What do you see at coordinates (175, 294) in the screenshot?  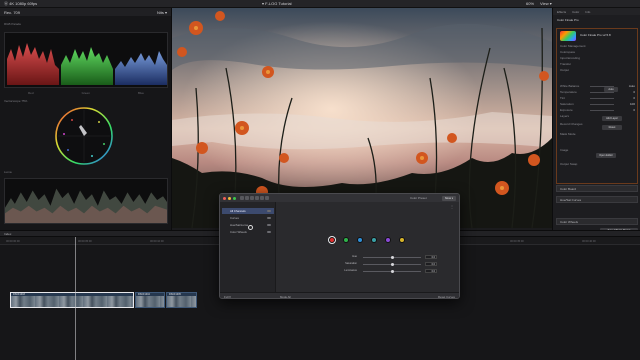 I see `clip-label: DSCF1045` at bounding box center [175, 294].